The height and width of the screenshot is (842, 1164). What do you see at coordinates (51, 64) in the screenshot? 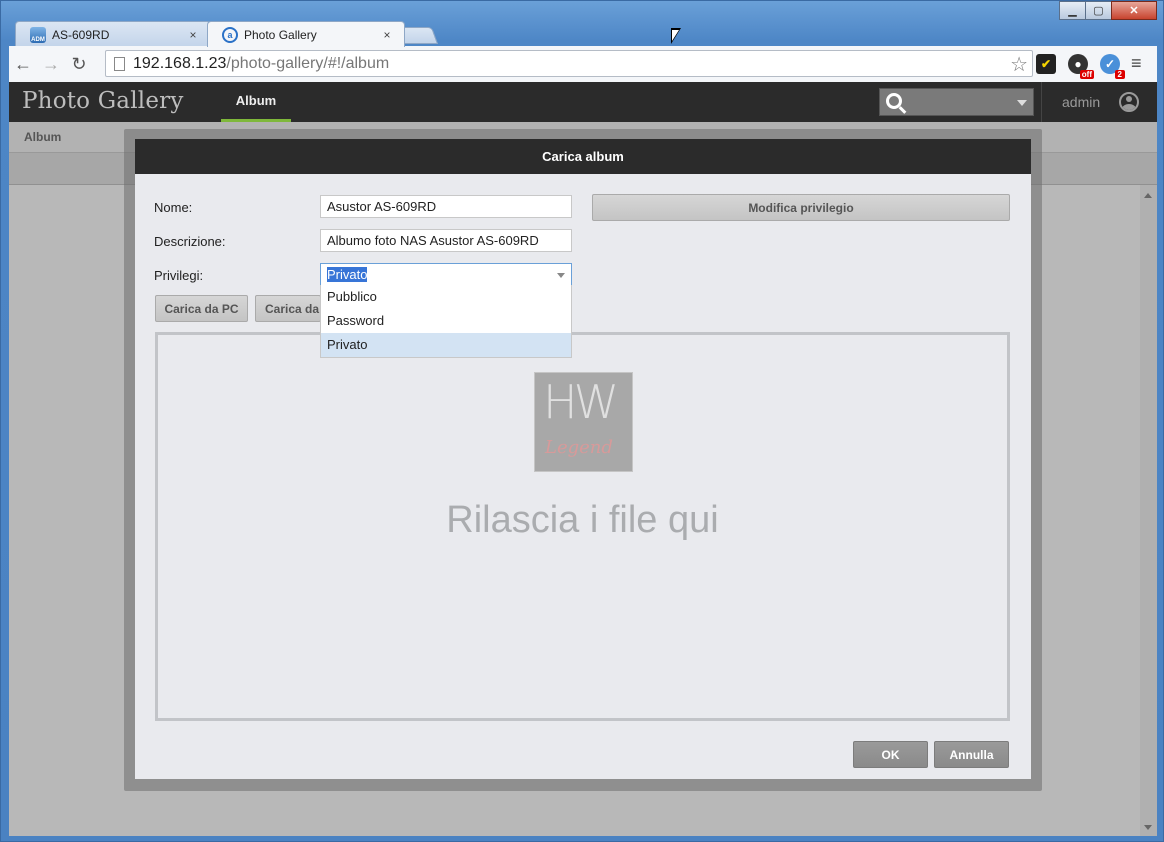
I see `forward-icon: →` at bounding box center [51, 64].